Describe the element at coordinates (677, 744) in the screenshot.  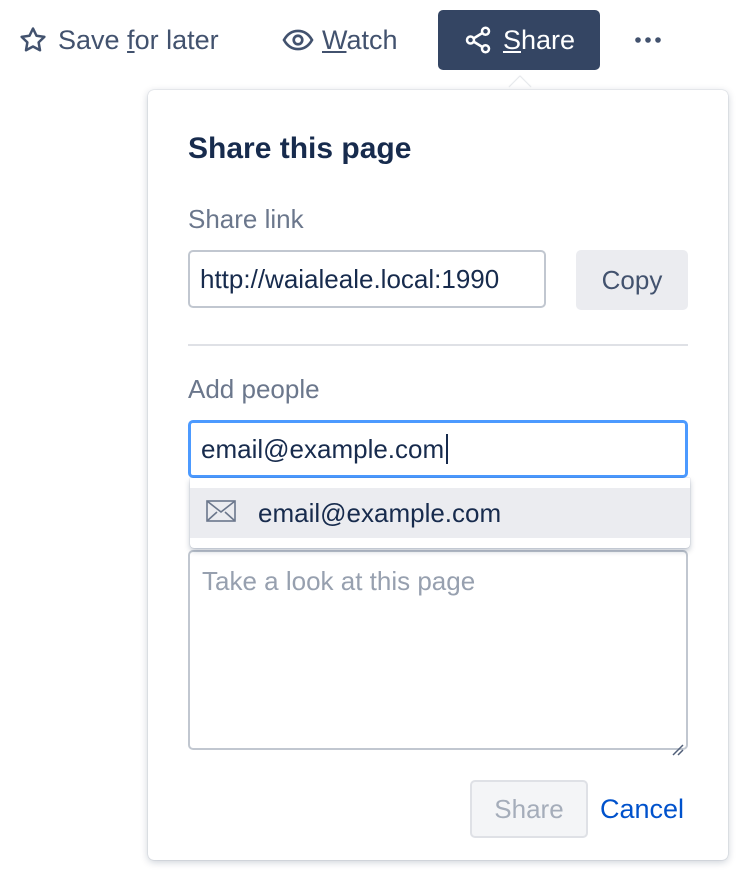
I see `resize-handle-icon` at that location.